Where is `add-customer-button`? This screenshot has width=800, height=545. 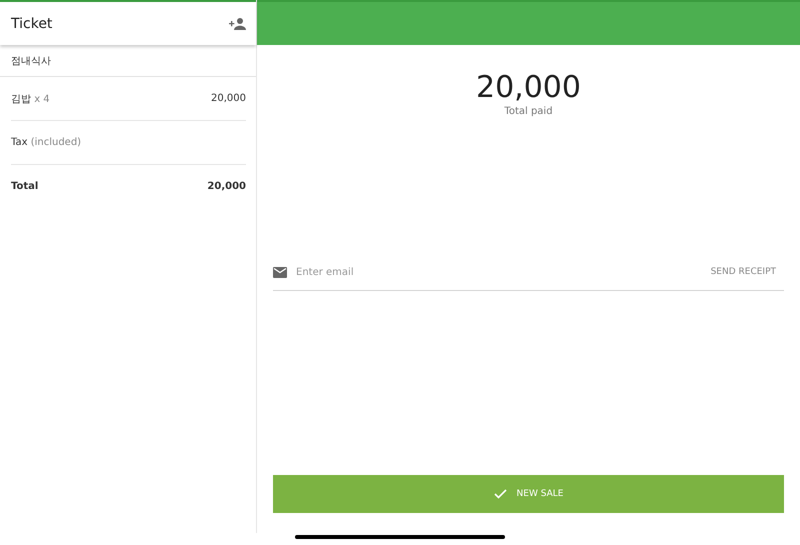 add-customer-button is located at coordinates (237, 24).